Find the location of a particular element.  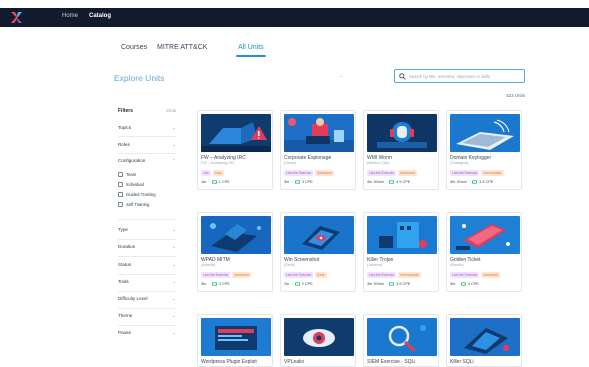

card-title: Killer SQLi is located at coordinates (462, 362).